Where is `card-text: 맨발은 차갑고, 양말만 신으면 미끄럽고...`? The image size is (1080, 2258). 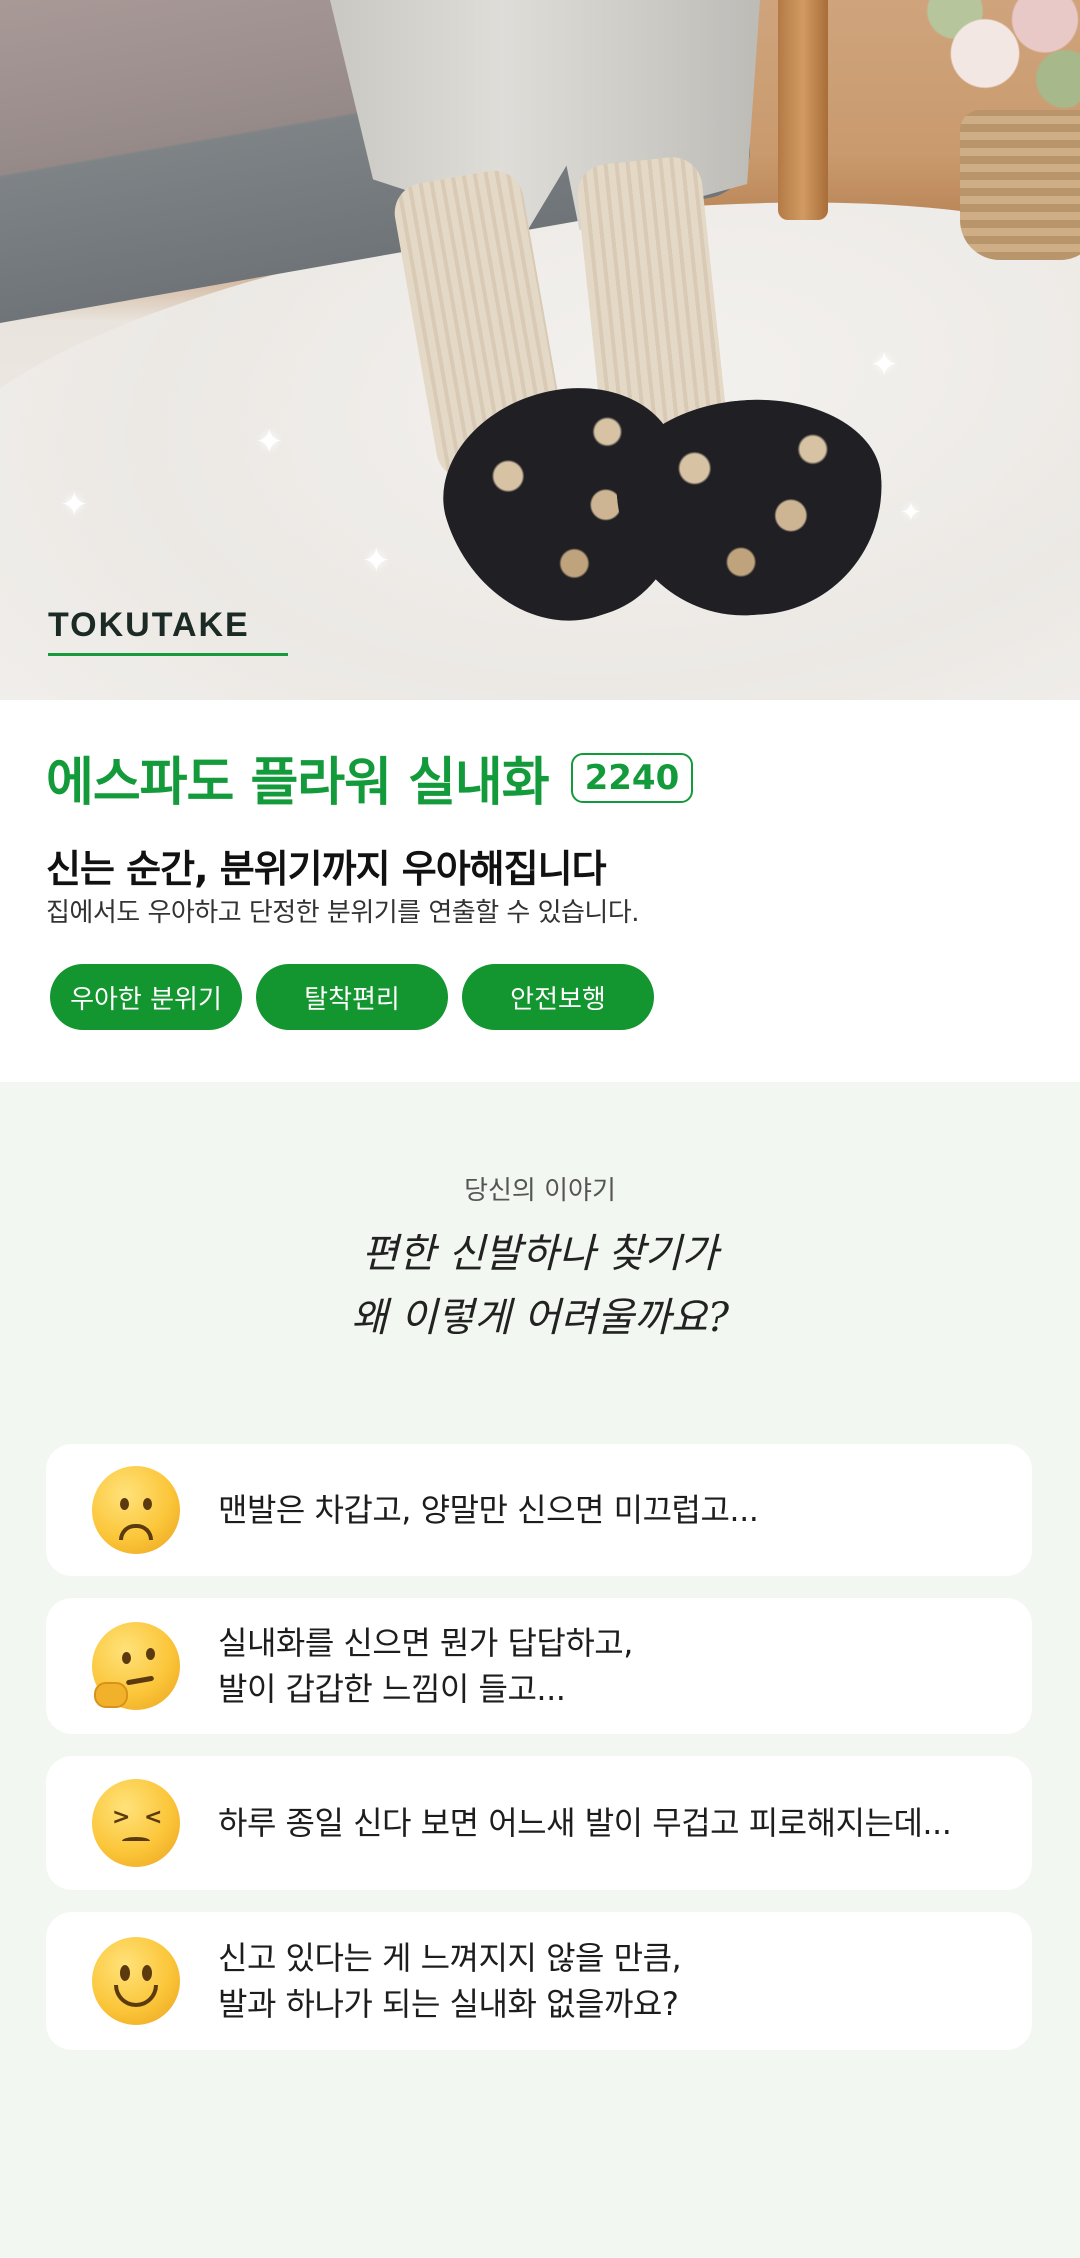
card-text: 맨발은 차갑고, 양말만 신으면 미끄럽고... is located at coordinates (488, 1510).